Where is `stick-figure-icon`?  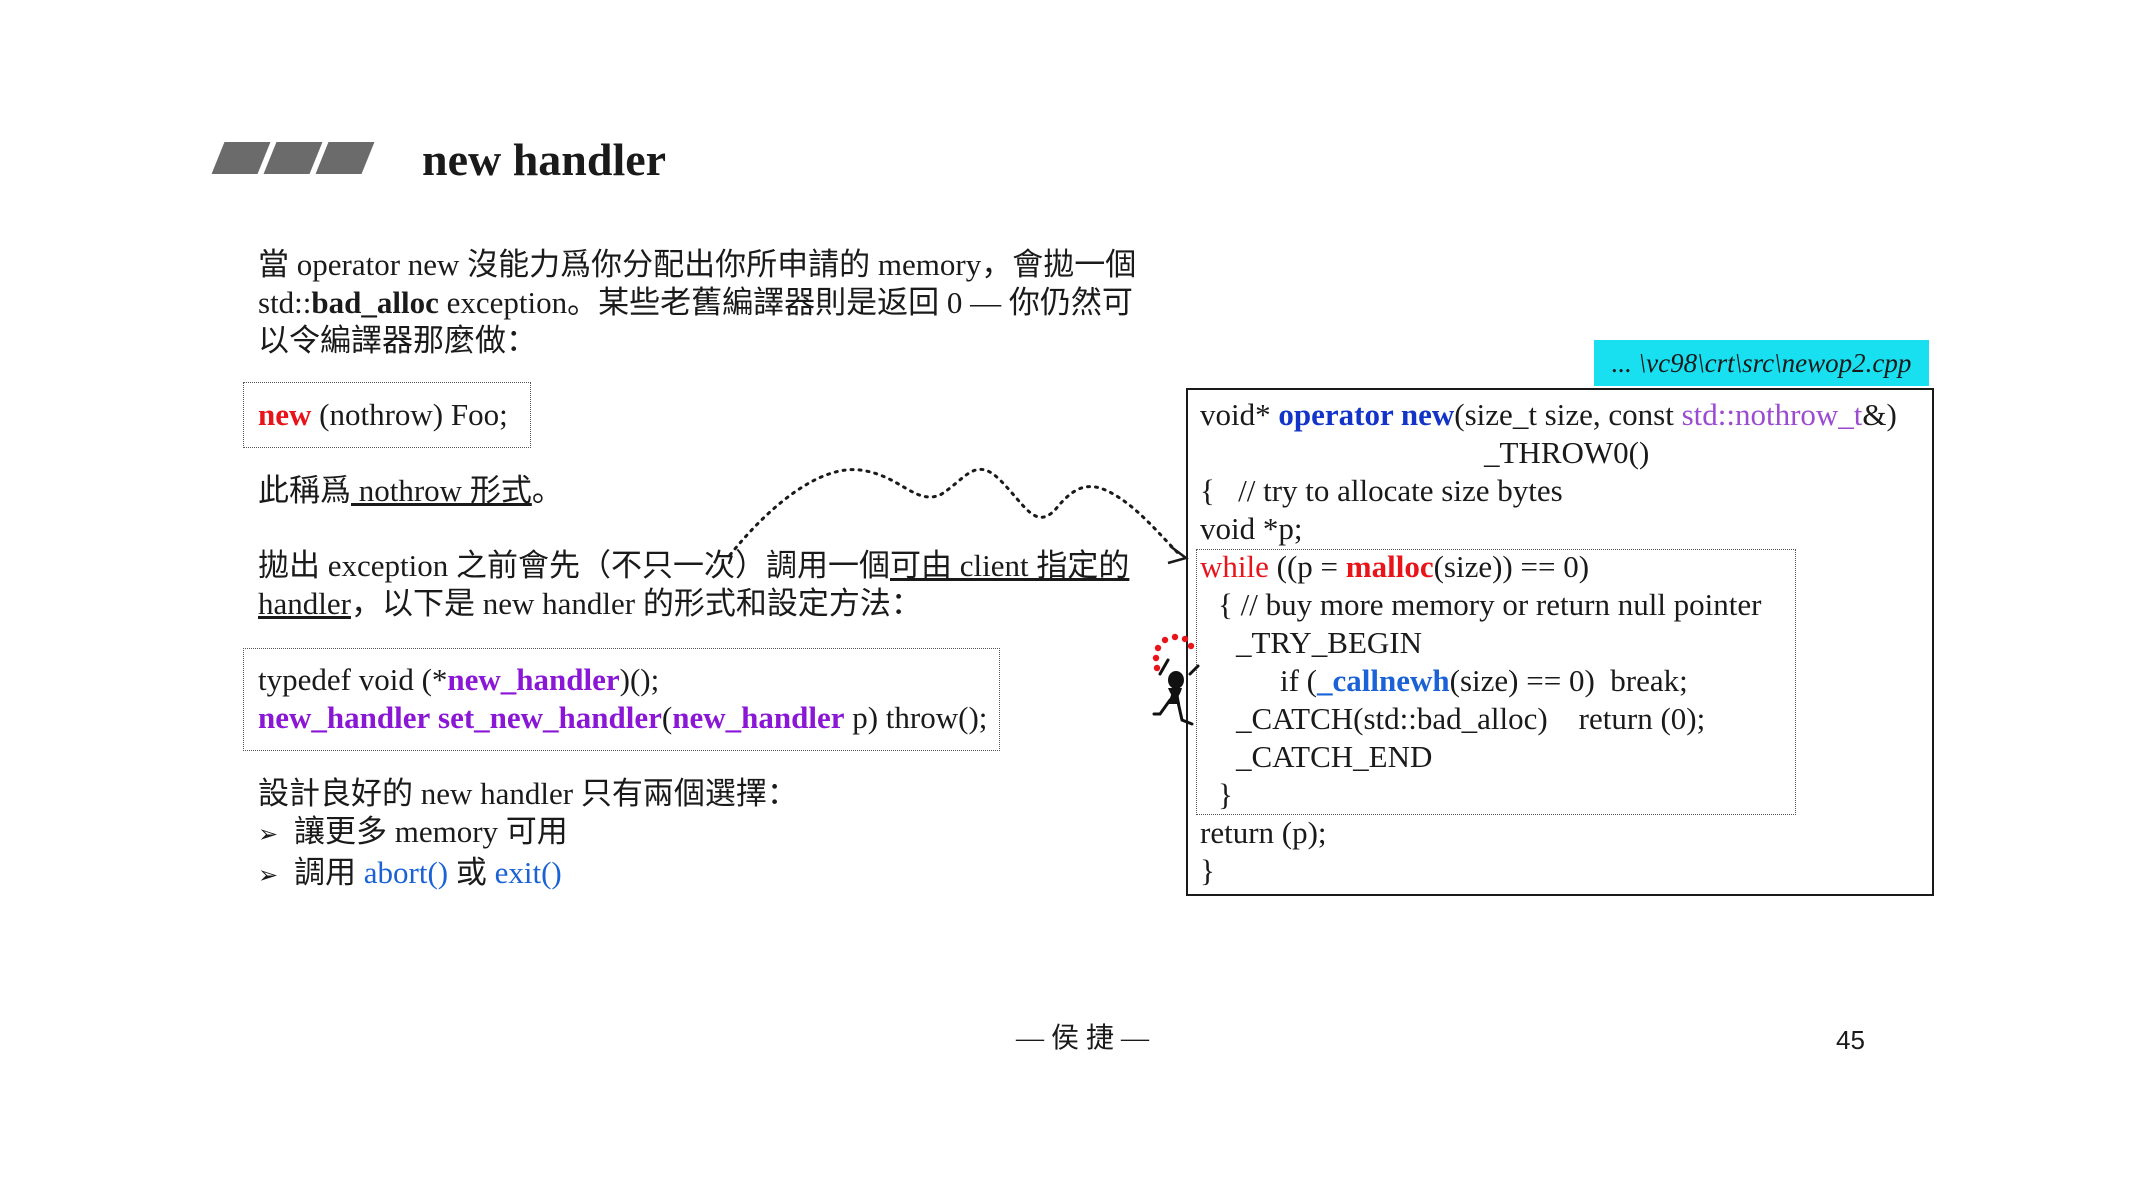 stick-figure-icon is located at coordinates (1176, 679).